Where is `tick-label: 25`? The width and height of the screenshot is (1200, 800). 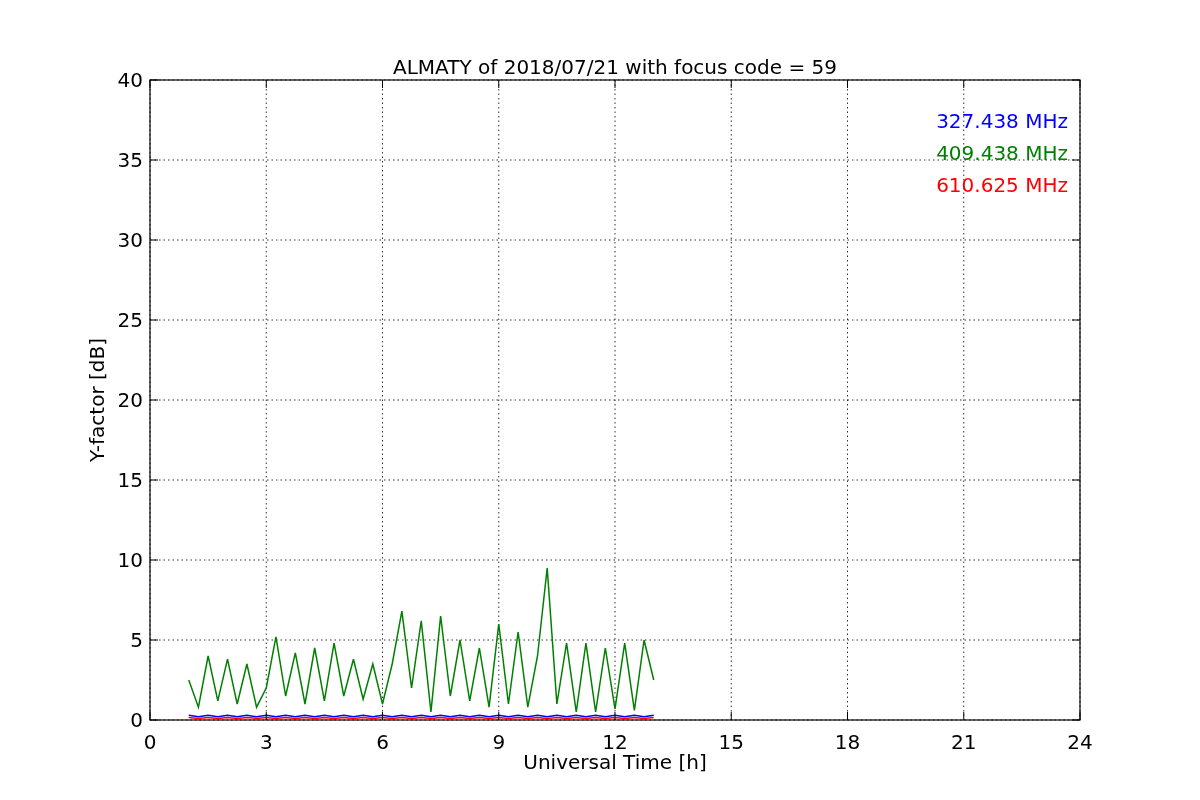 tick-label: 25 is located at coordinates (130, 320).